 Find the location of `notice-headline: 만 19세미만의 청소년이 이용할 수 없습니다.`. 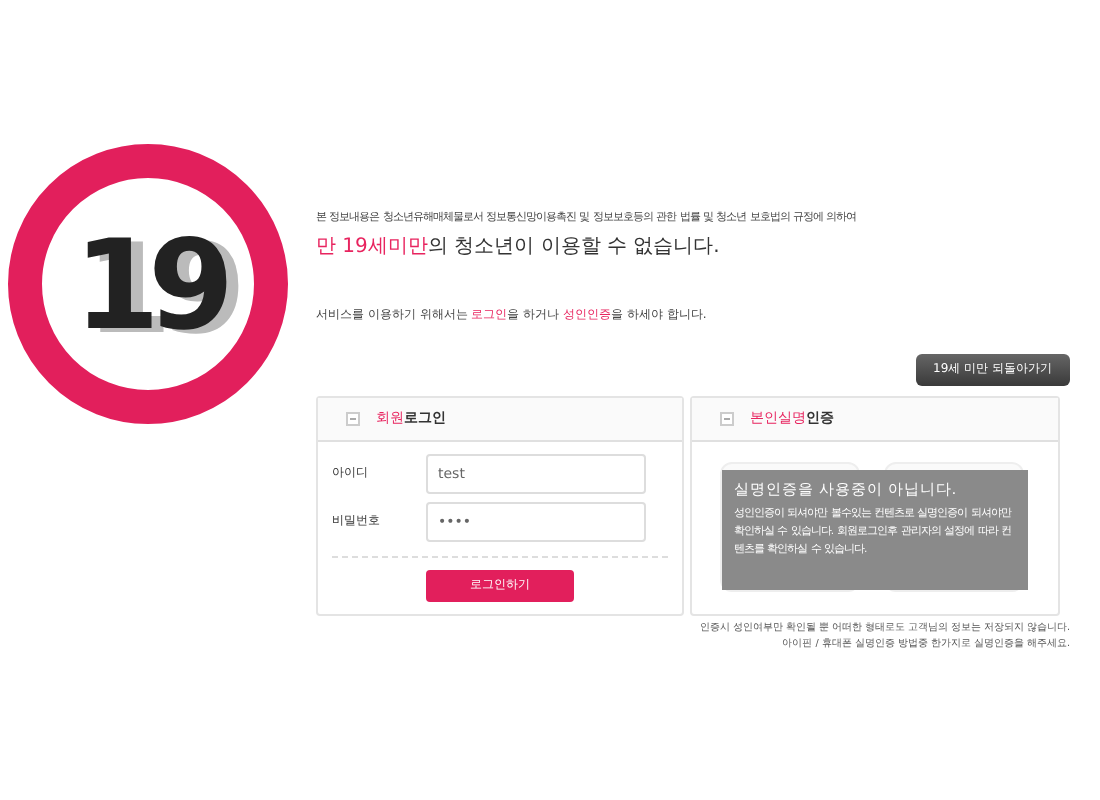

notice-headline: 만 19세미만의 청소년이 이용할 수 없습니다. is located at coordinates (519, 247).